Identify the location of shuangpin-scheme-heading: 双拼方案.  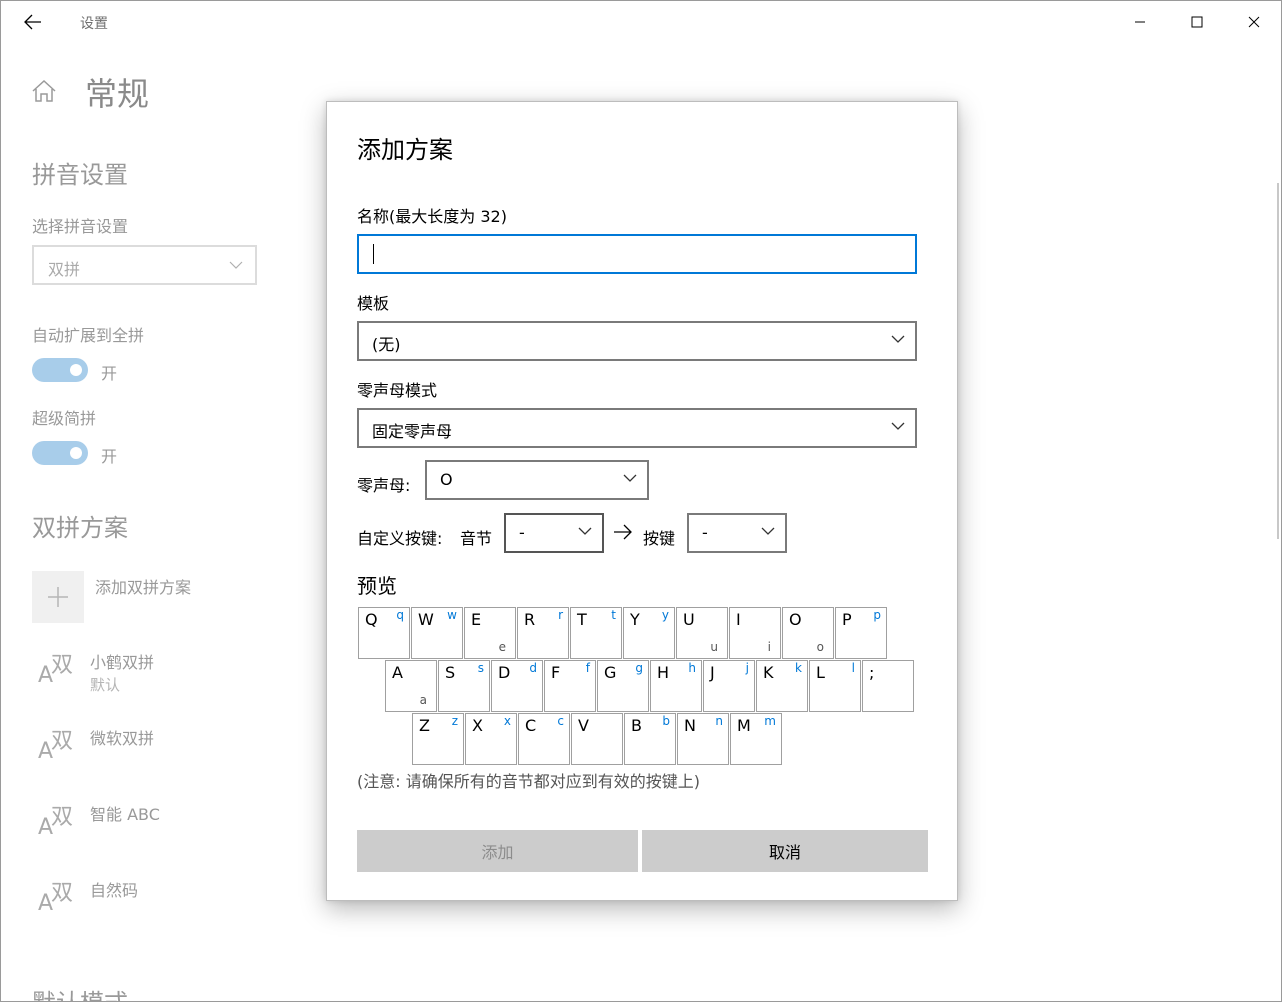
(80, 528).